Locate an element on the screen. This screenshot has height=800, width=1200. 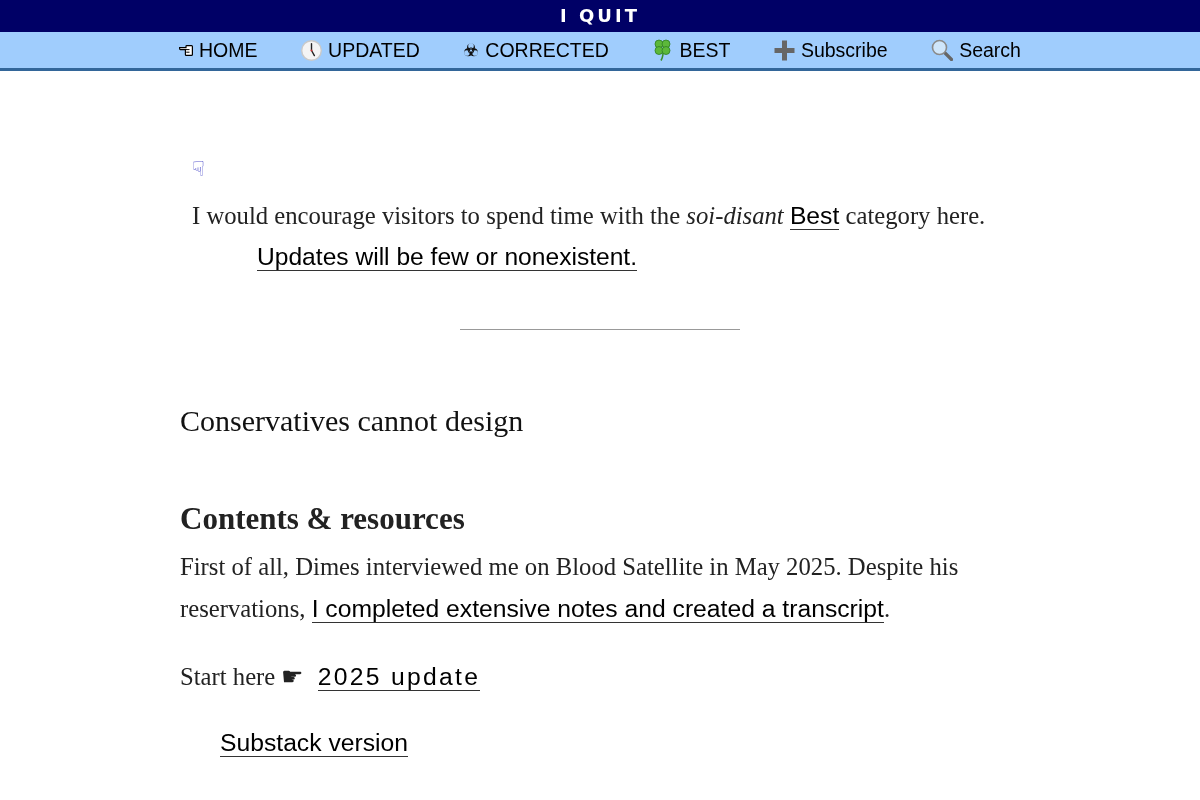
headline-text: Conservatives cannot design is located at coordinates (352, 421).